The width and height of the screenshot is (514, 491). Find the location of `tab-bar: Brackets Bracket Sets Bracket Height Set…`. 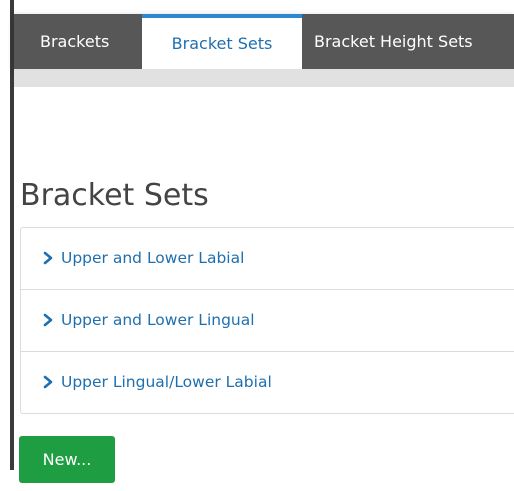

tab-bar: Brackets Bracket Sets Bracket Height Set… is located at coordinates (264, 41).